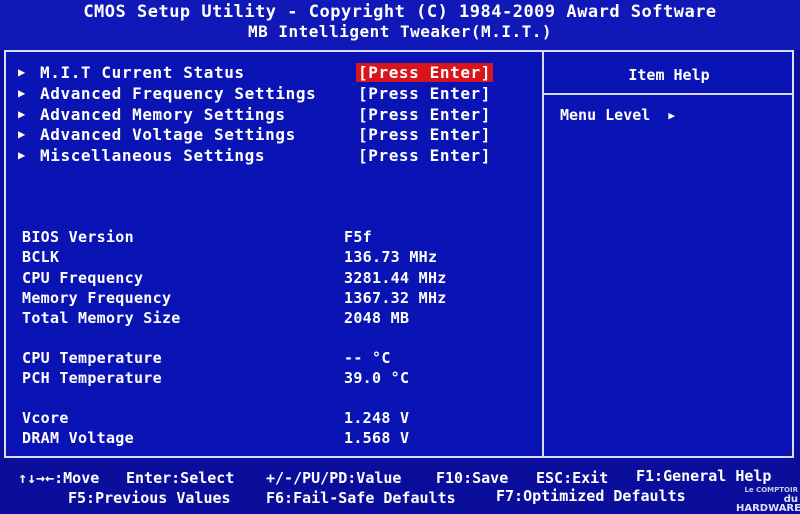 Image resolution: width=800 pixels, height=514 pixels. Describe the element at coordinates (543, 254) in the screenshot. I see `panel-divider` at that location.